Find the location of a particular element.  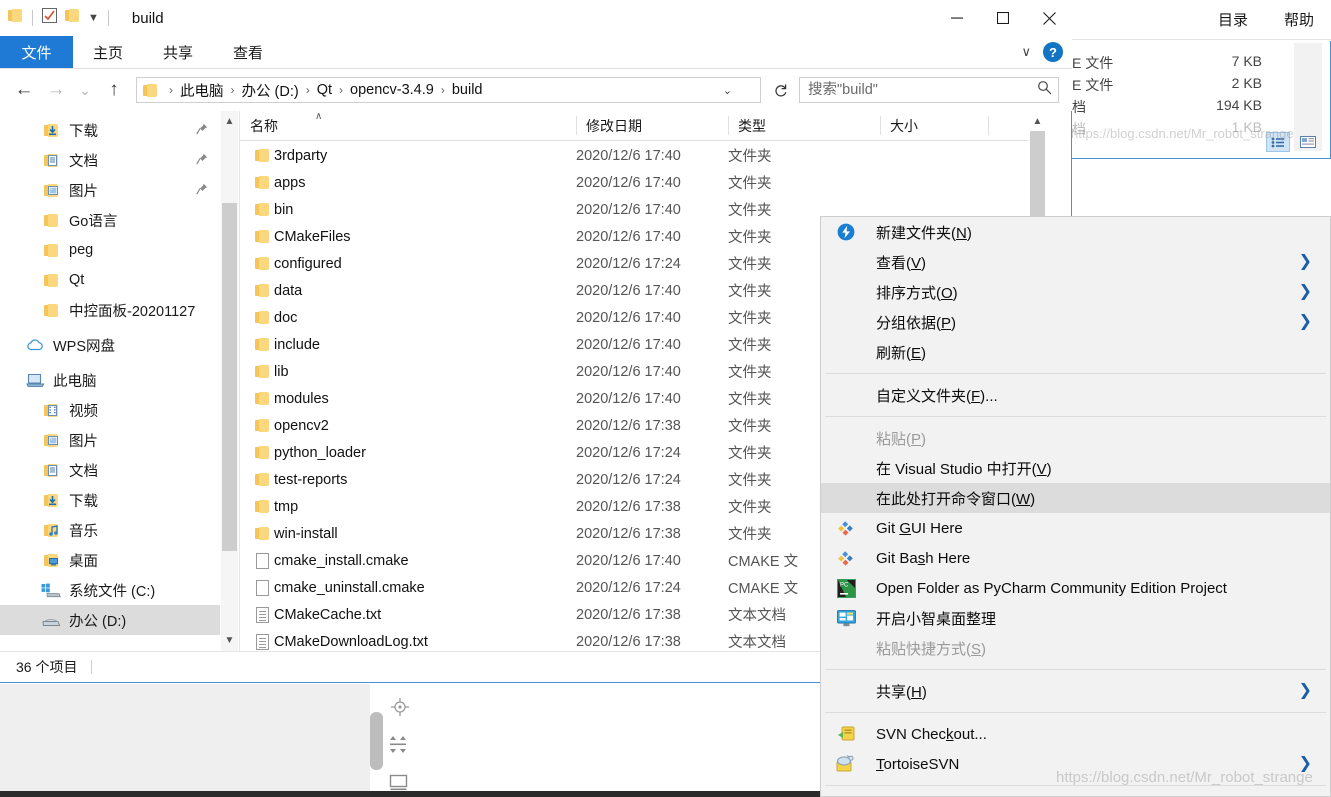

breadcrumb-item-this-pc: 此电脑 is located at coordinates (202, 90).